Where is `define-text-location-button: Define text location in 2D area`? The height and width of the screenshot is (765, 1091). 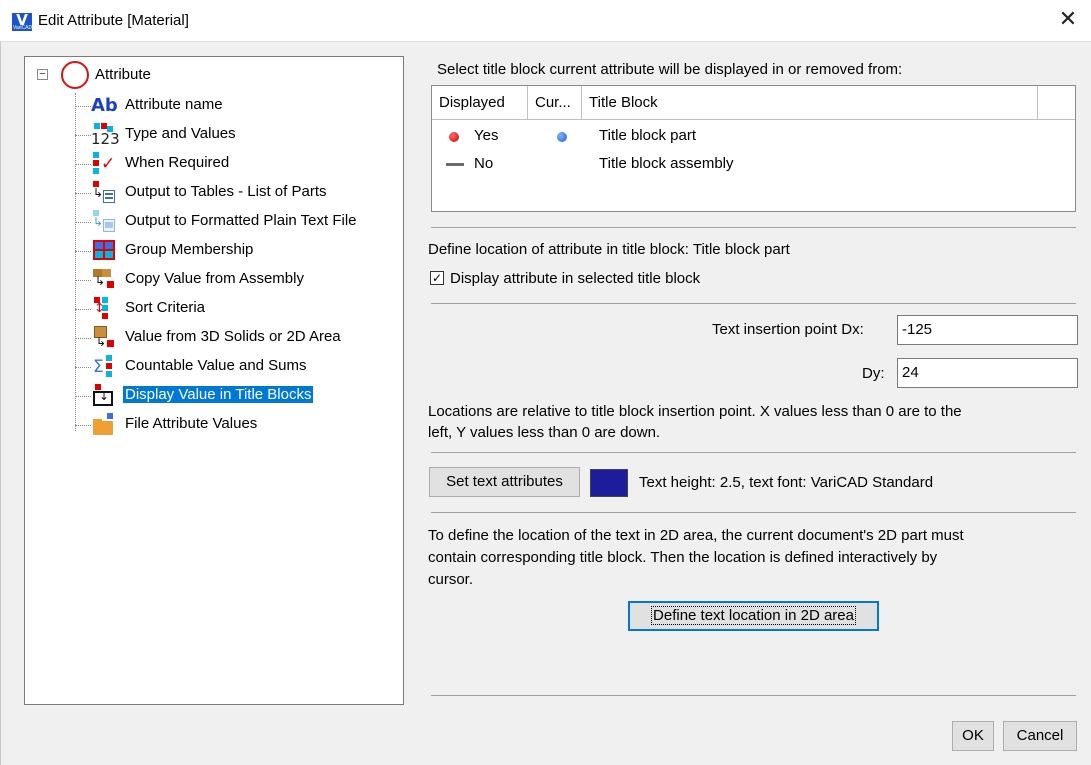
define-text-location-button: Define text location in 2D area is located at coordinates (753, 616).